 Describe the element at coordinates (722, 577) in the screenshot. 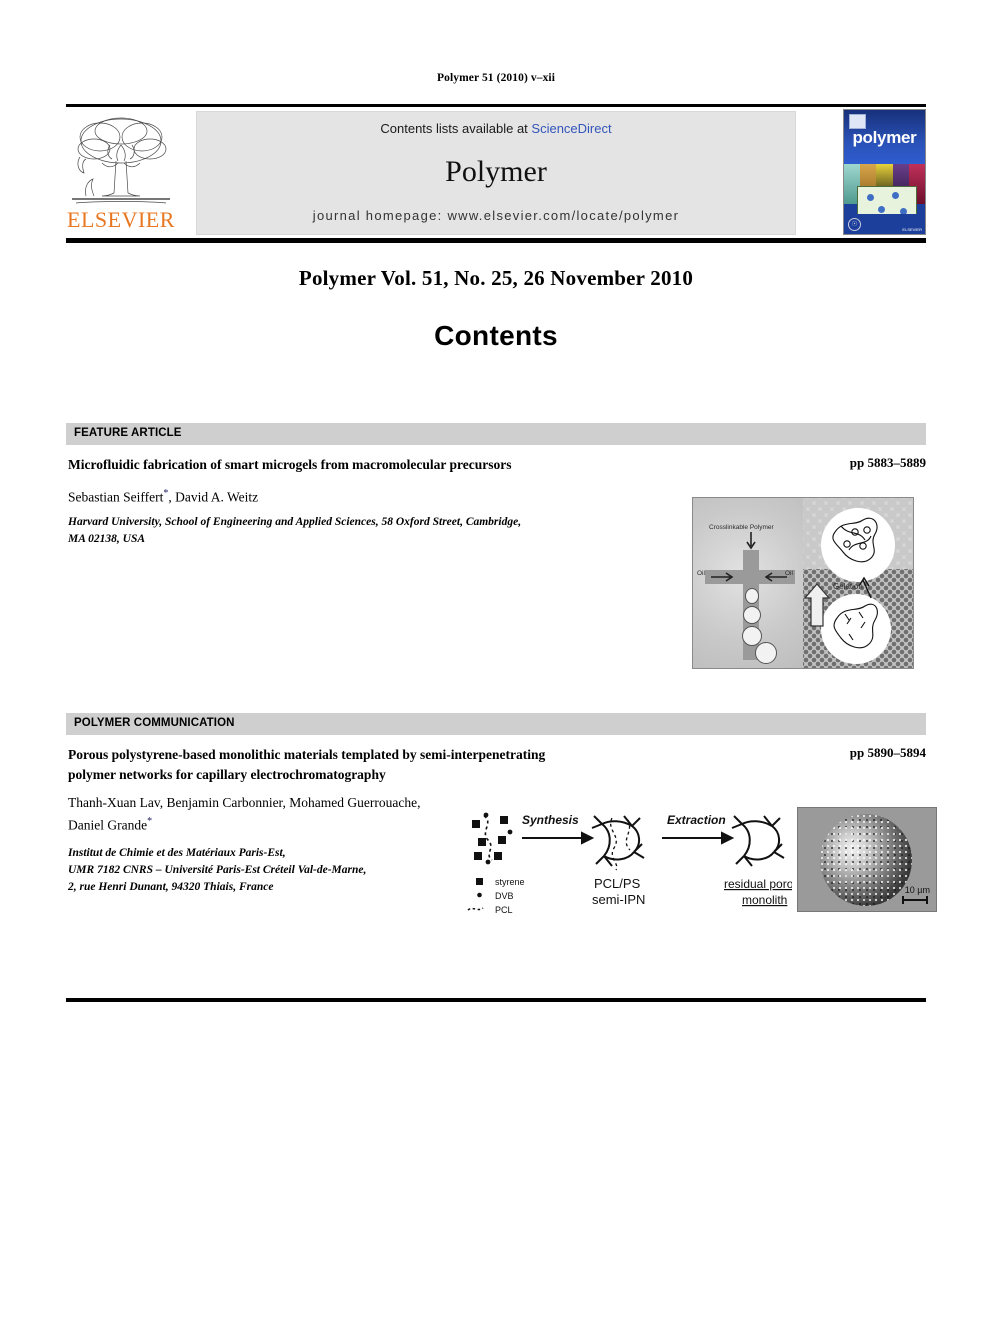

I see `ga1-arrow-right-icon` at that location.